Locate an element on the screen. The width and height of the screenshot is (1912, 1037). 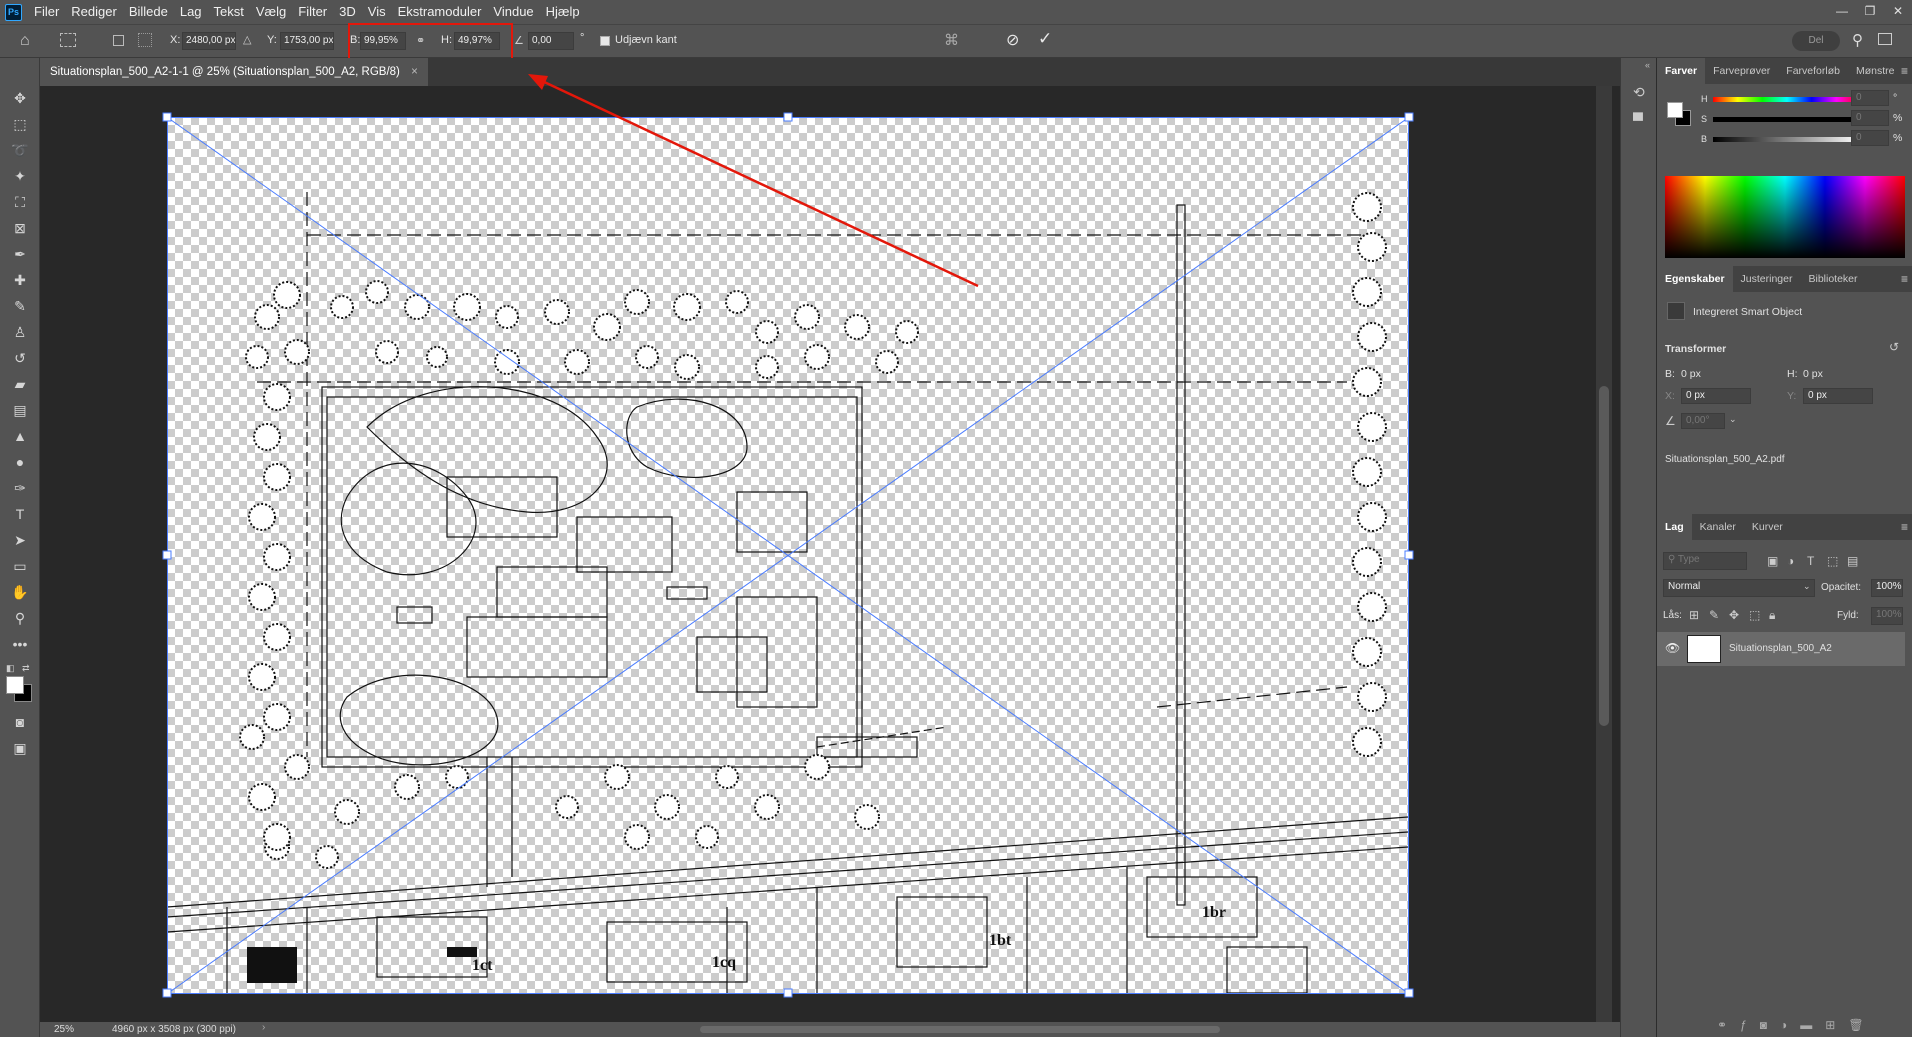
reset-transform-icon: ↺ is located at coordinates (1894, 347).